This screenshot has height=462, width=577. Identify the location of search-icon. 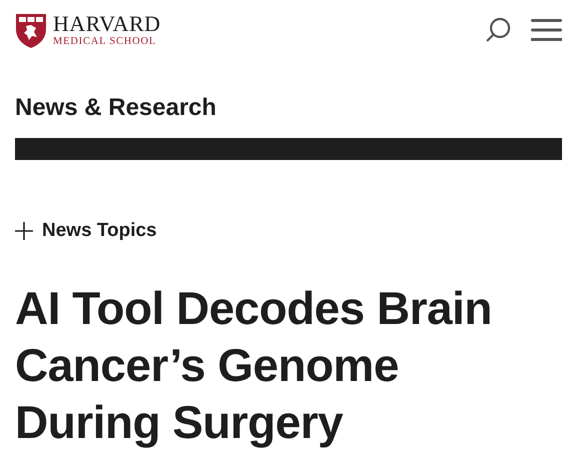
(498, 30).